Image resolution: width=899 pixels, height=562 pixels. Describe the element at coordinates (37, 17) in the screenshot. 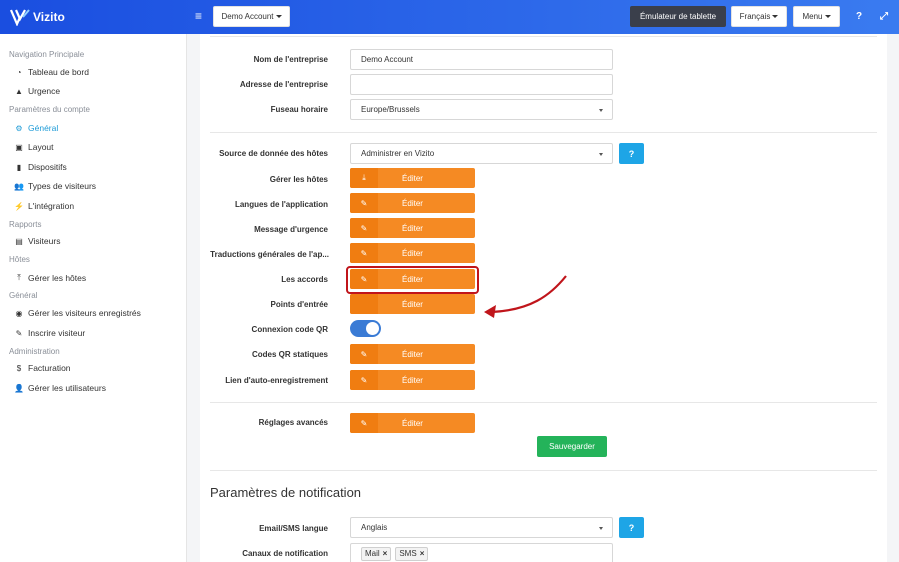

I see `app-logo: Vizito` at that location.